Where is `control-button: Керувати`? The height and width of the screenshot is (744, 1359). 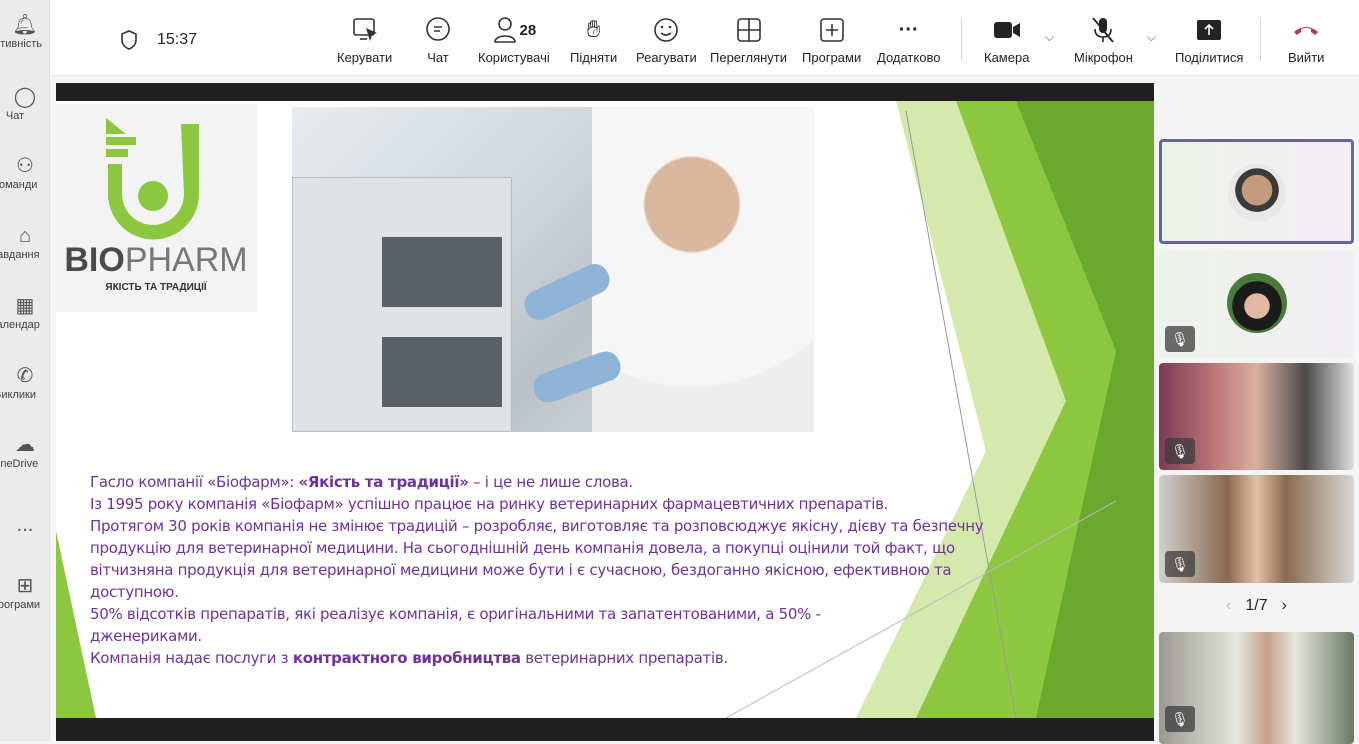 control-button: Керувати is located at coordinates (364, 39).